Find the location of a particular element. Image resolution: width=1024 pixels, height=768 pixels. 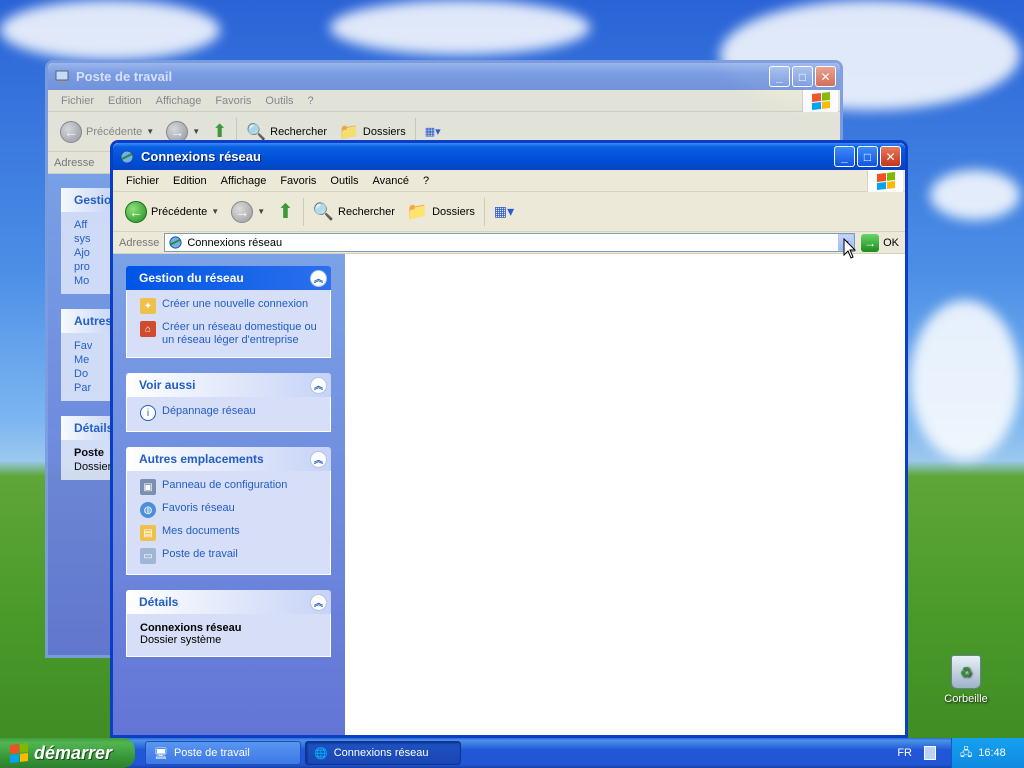

my-documents-link: ▤ Mes documents is located at coordinates (230, 533).